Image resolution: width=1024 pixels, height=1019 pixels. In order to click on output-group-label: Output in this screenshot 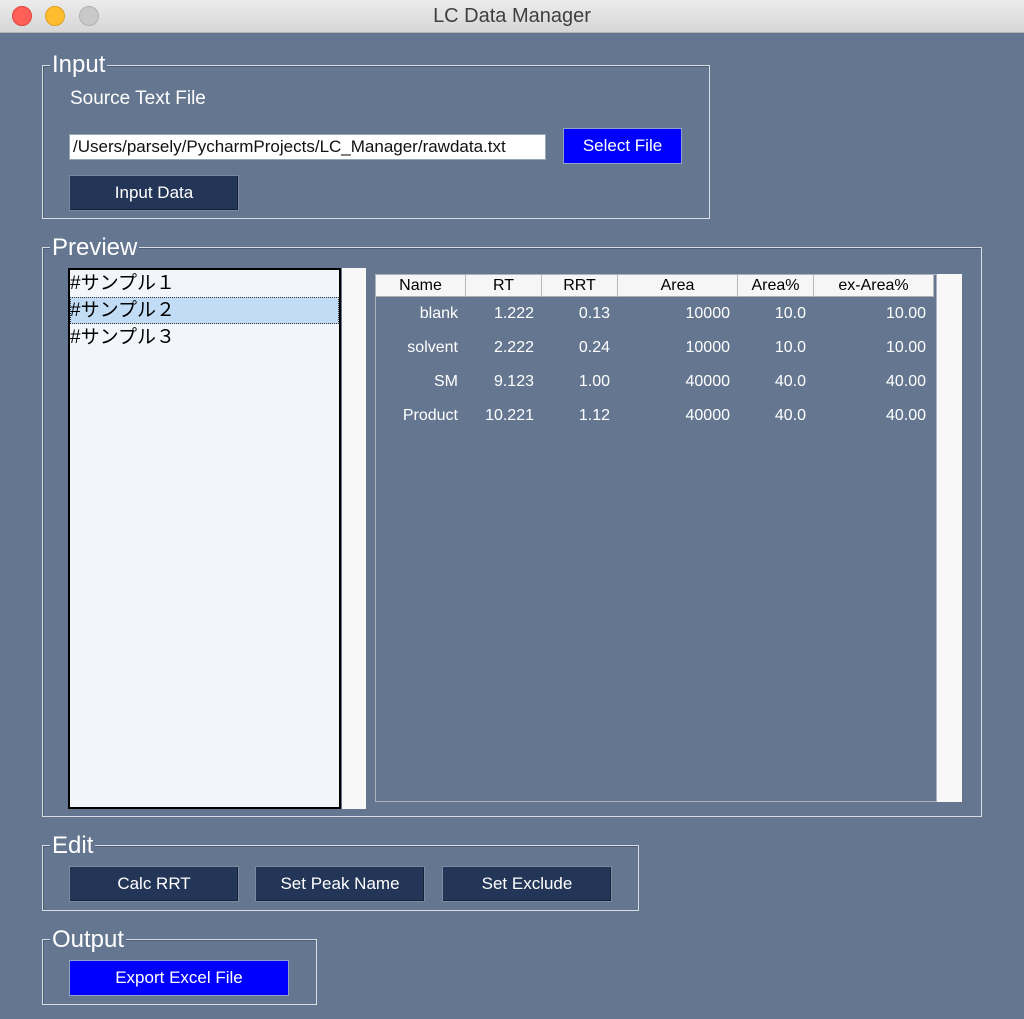, I will do `click(88, 940)`.